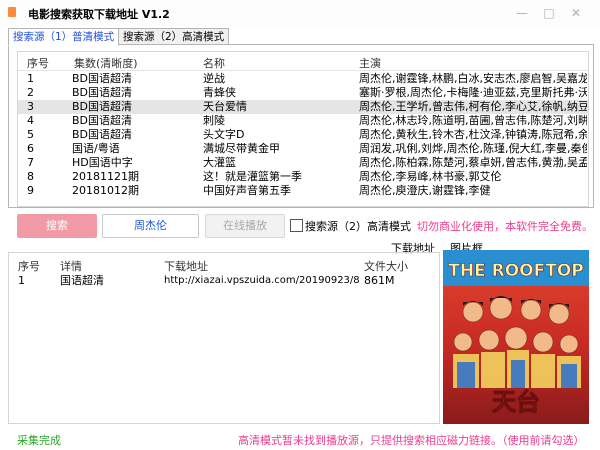  What do you see at coordinates (57, 226) in the screenshot?
I see `search-button: 搜索` at bounding box center [57, 226].